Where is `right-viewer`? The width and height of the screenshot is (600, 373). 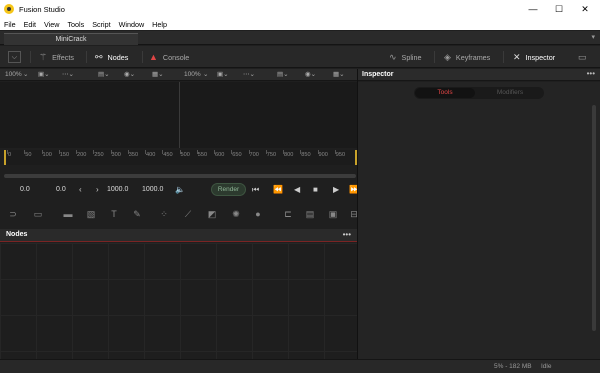
right-viewer is located at coordinates (268, 115).